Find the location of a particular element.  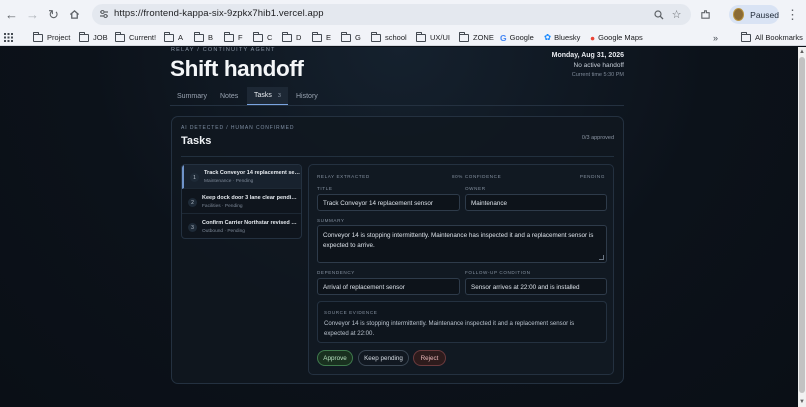

dependency-input: Arrival of replacement sensor is located at coordinates (388, 286).